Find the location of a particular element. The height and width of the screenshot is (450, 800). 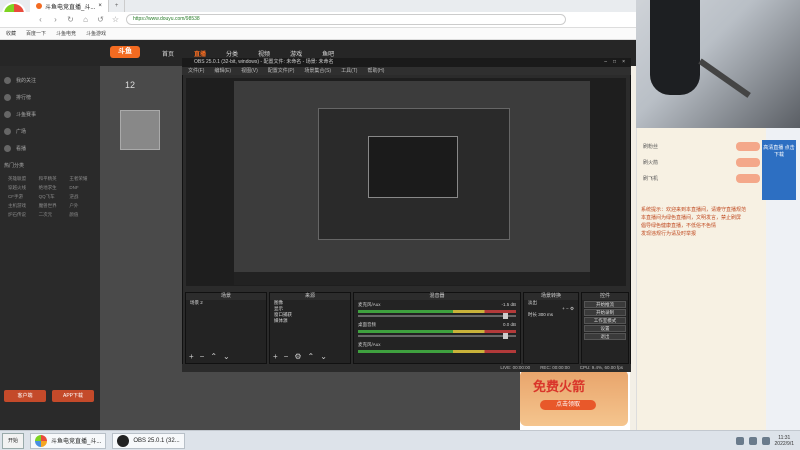

menu-help: 帮助(H) is located at coordinates (375, 71).